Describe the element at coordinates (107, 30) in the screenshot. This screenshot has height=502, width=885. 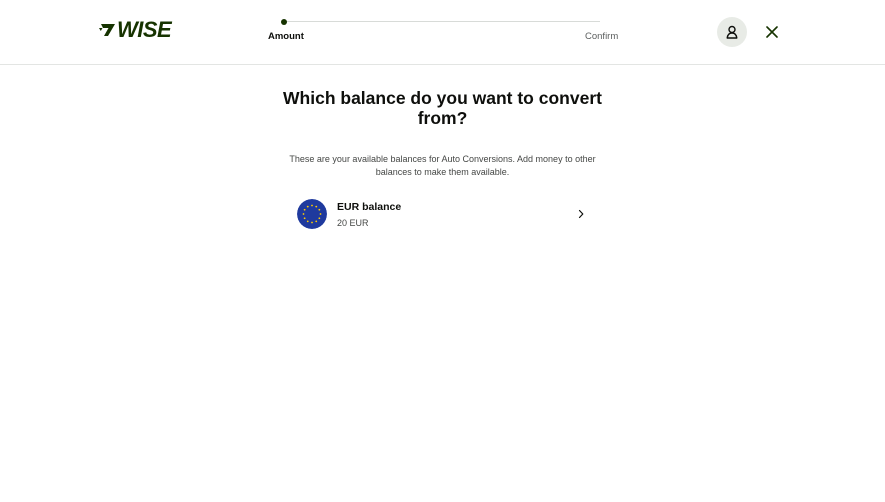
I see `wise-flag-icon` at that location.